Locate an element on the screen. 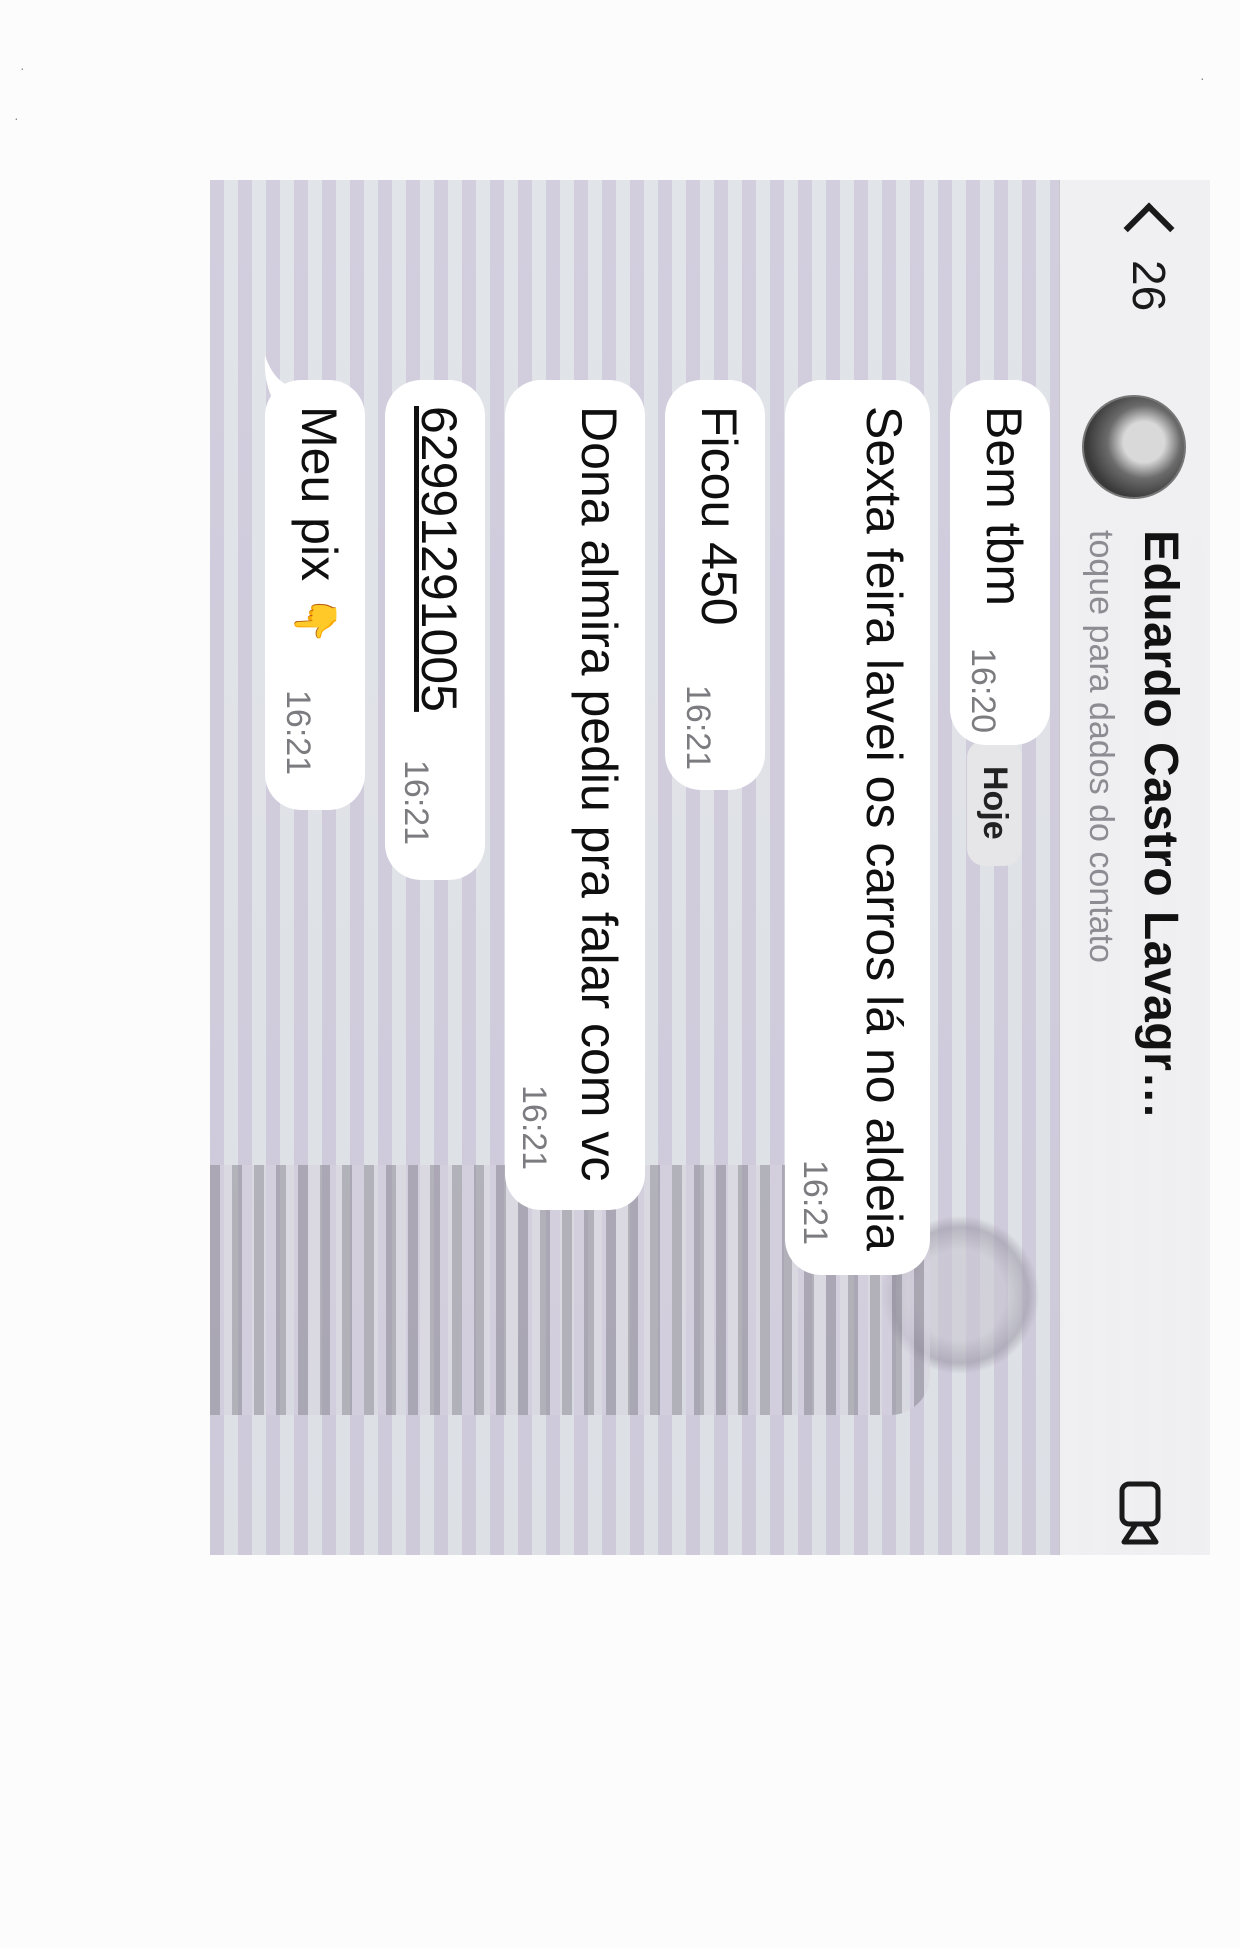  message-text: Meu pix 👇 is located at coordinates (318, 525).